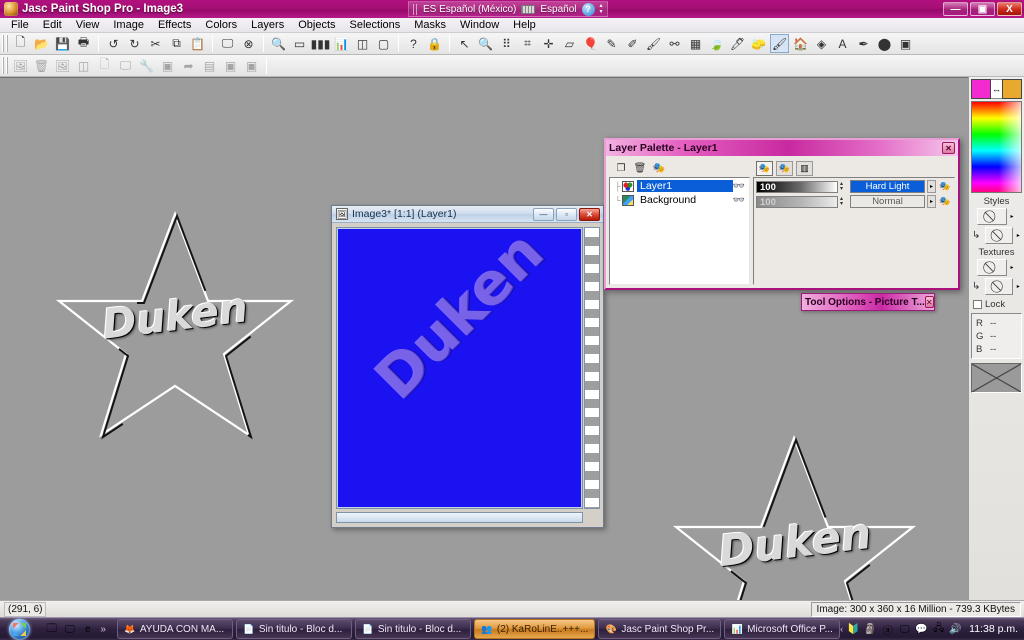  Describe the element at coordinates (62, 43) in the screenshot. I see `save-icon: 💾` at that location.